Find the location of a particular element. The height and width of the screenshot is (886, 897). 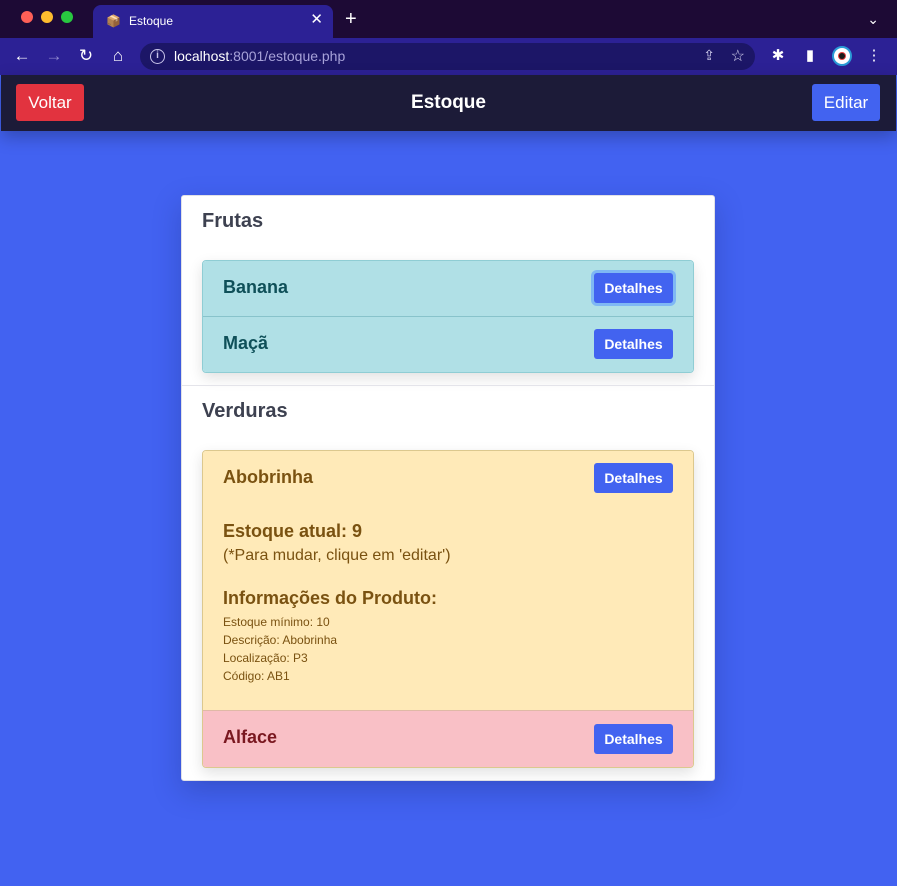

extensions-puzzle-icon: ✱ is located at coordinates (778, 56).